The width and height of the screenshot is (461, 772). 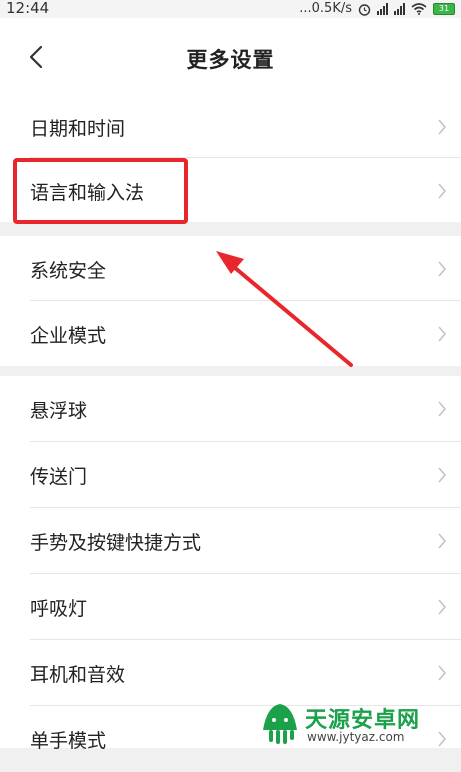 I want to click on settings-item-label: 日期和时间, so click(x=78, y=129).